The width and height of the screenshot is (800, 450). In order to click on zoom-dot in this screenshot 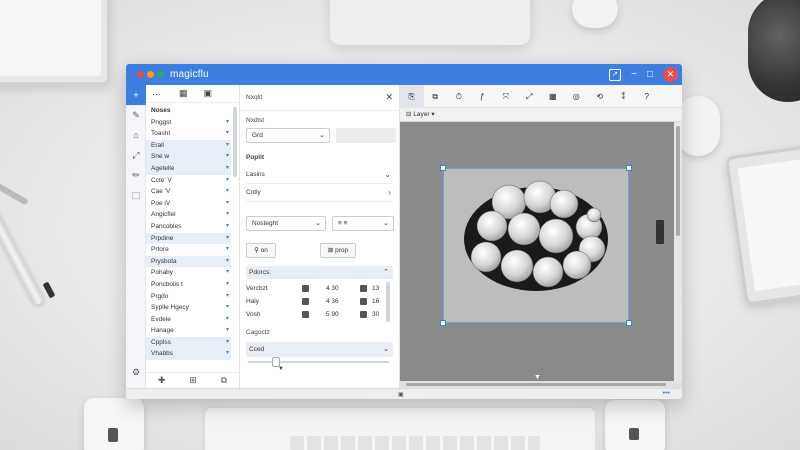, I will do `click(160, 74)`.